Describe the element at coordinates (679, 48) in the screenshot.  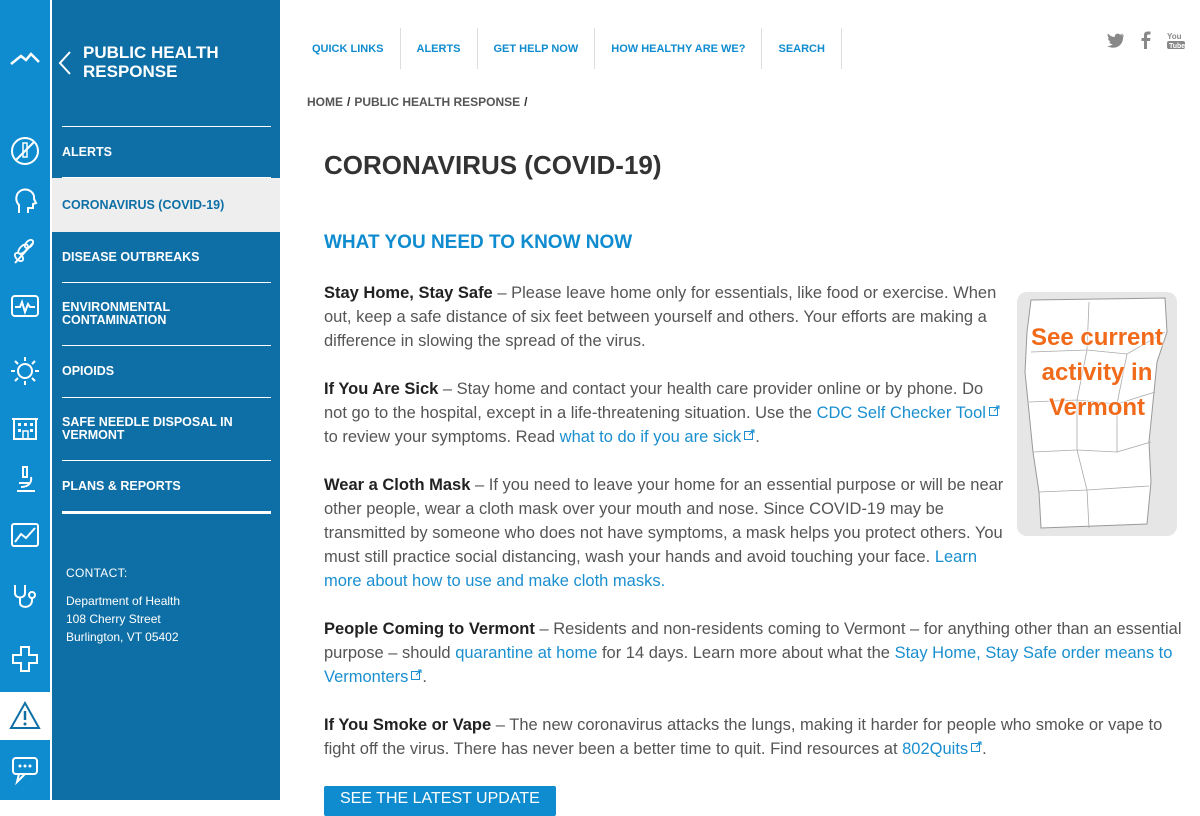
I see `nav-how-healthy: HOW HEALTHY ARE WE?` at that location.